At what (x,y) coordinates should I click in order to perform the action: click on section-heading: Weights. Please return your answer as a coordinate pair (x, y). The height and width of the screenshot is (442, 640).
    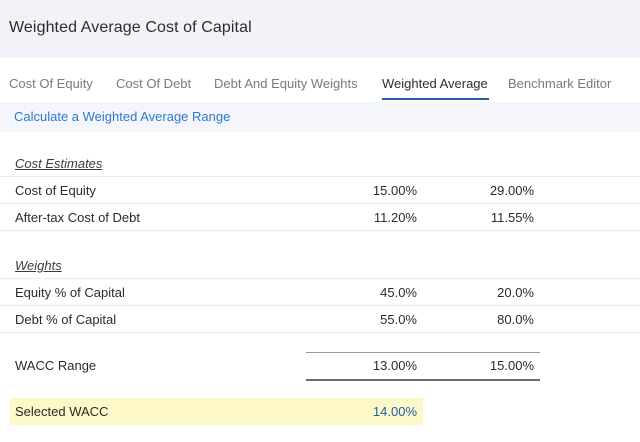
    Looking at the image, I should click on (38, 265).